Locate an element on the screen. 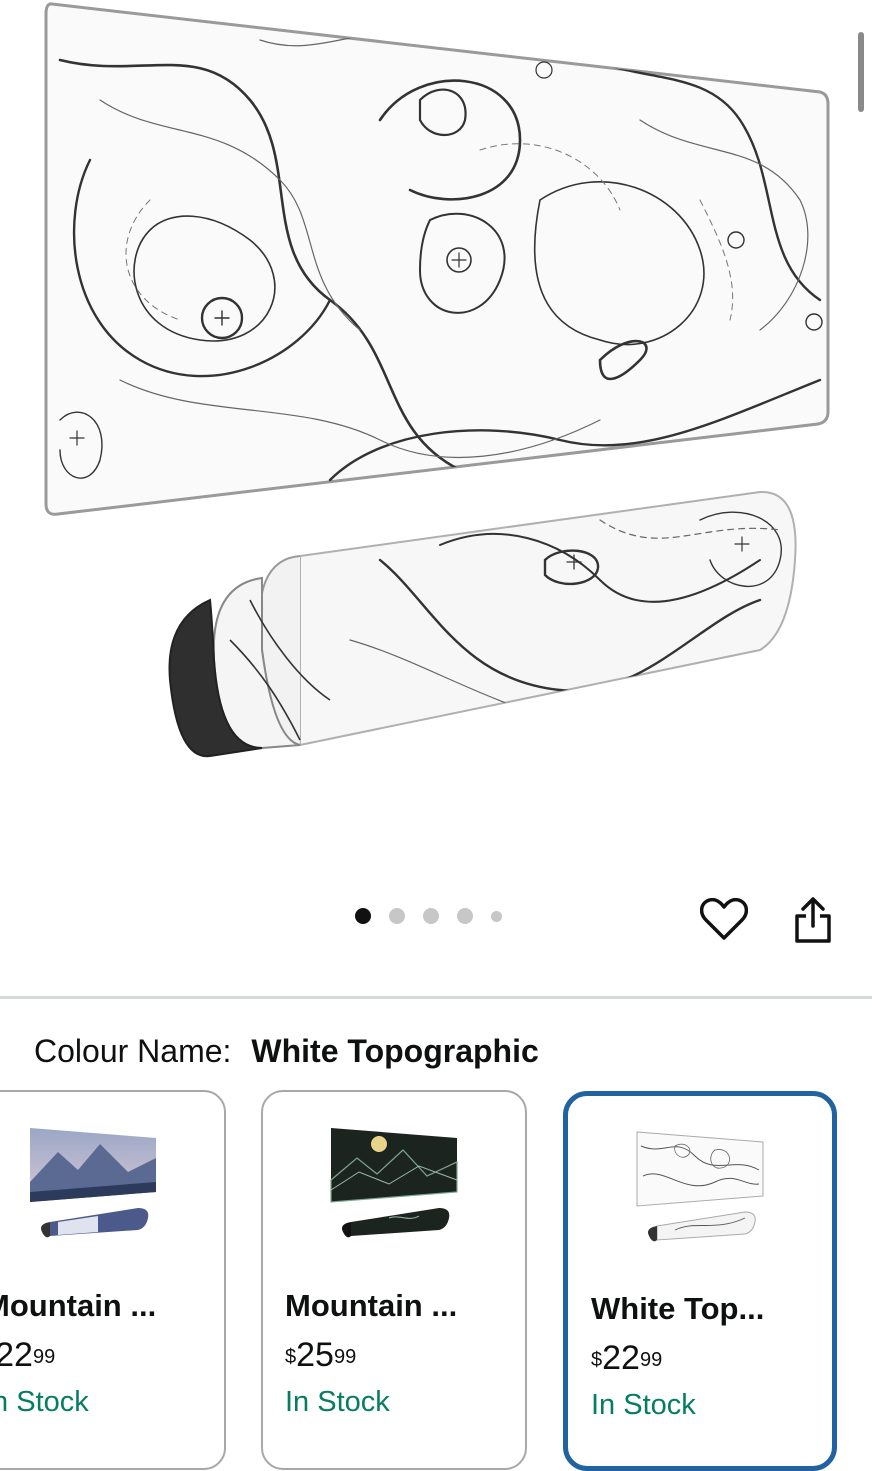 The height and width of the screenshot is (1471, 872). colour-name-row: Colour Name: White Topographic is located at coordinates (286, 1051).